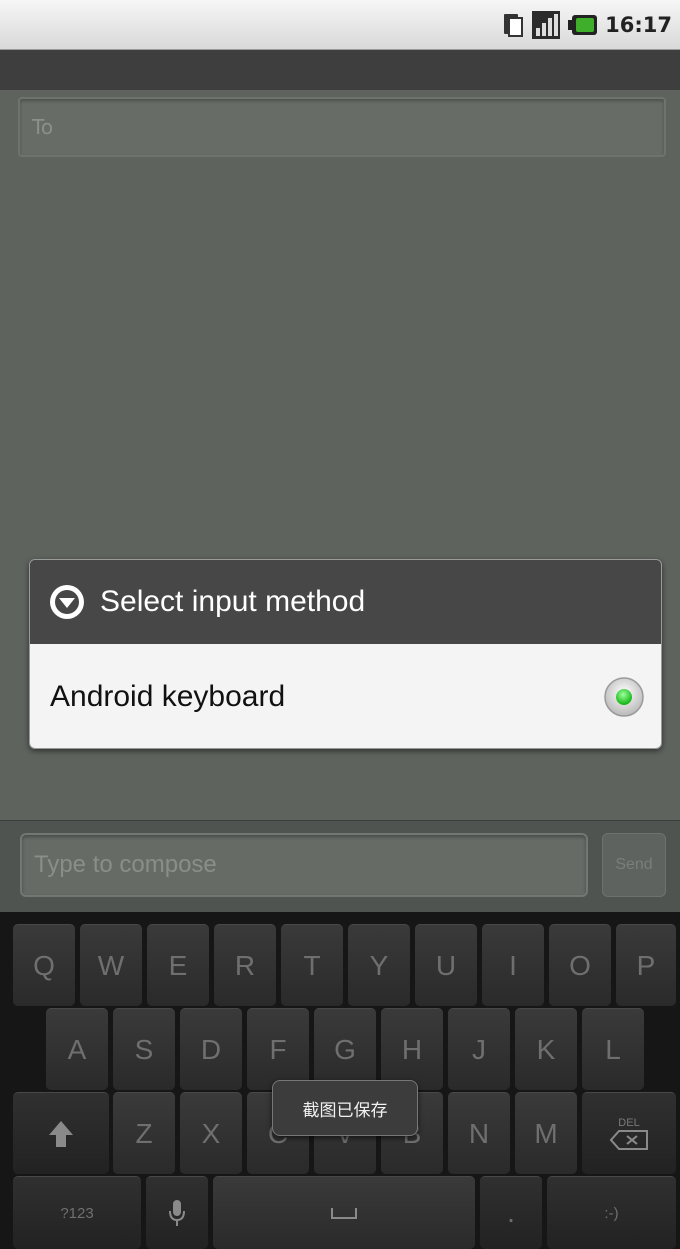  I want to click on space-key, so click(344, 1212).